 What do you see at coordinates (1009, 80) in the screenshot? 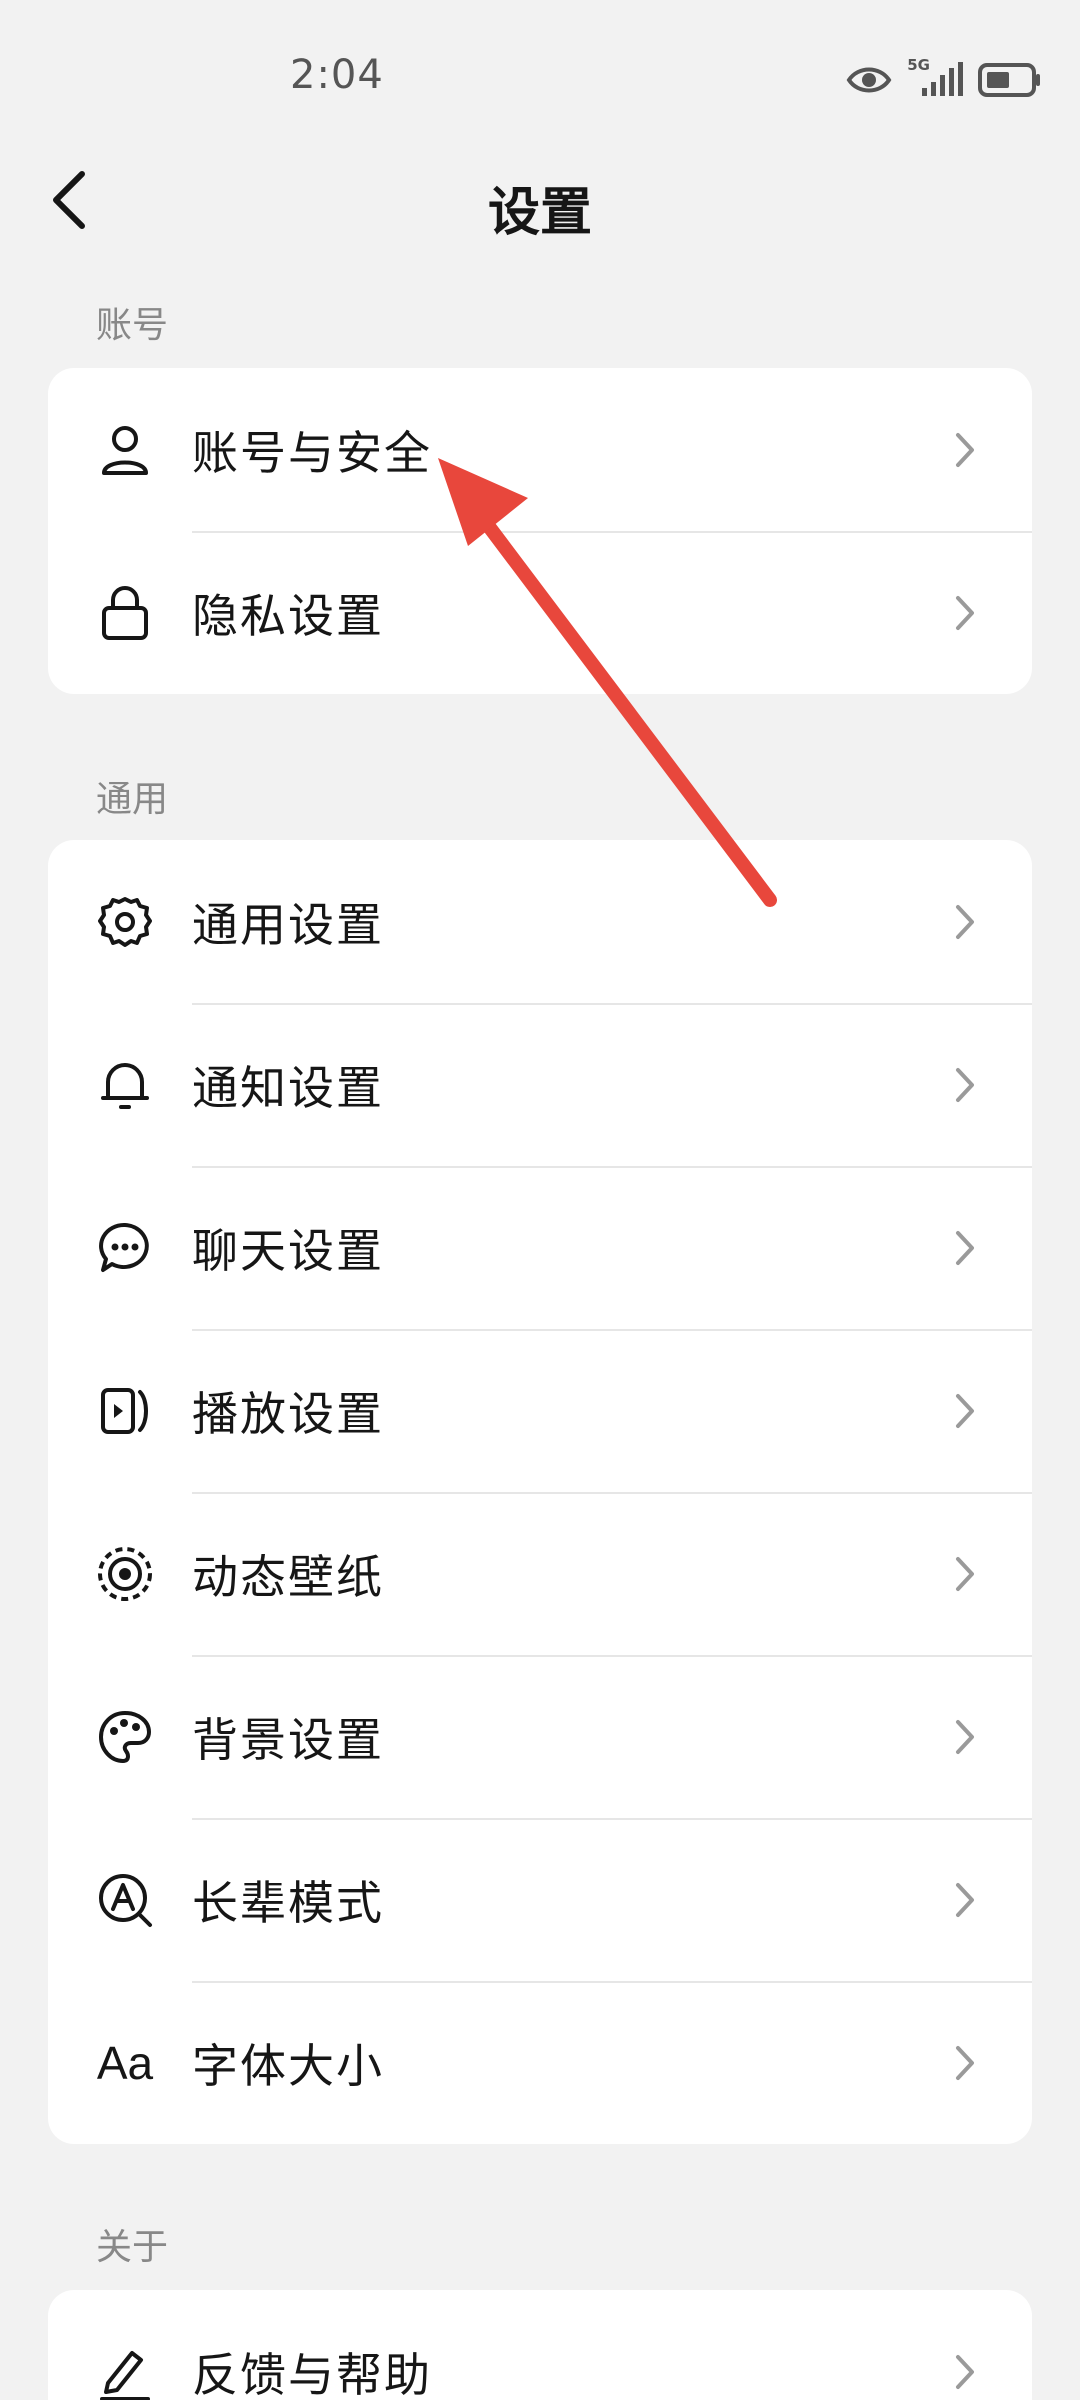
I see `battery-icon` at bounding box center [1009, 80].